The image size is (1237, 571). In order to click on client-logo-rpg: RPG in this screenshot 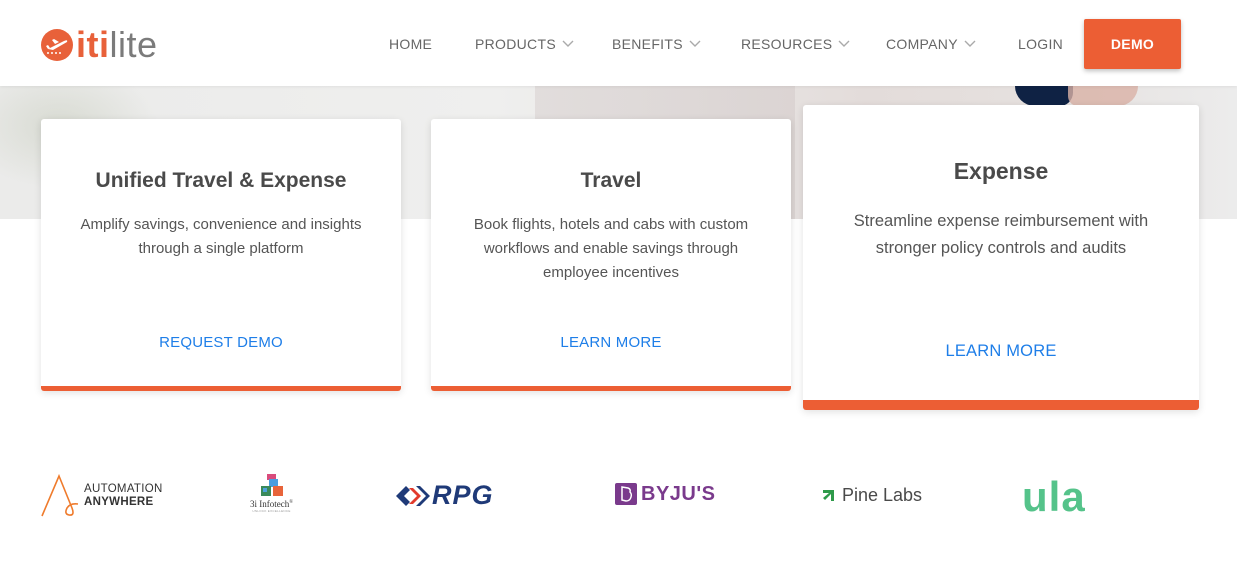, I will do `click(444, 495)`.